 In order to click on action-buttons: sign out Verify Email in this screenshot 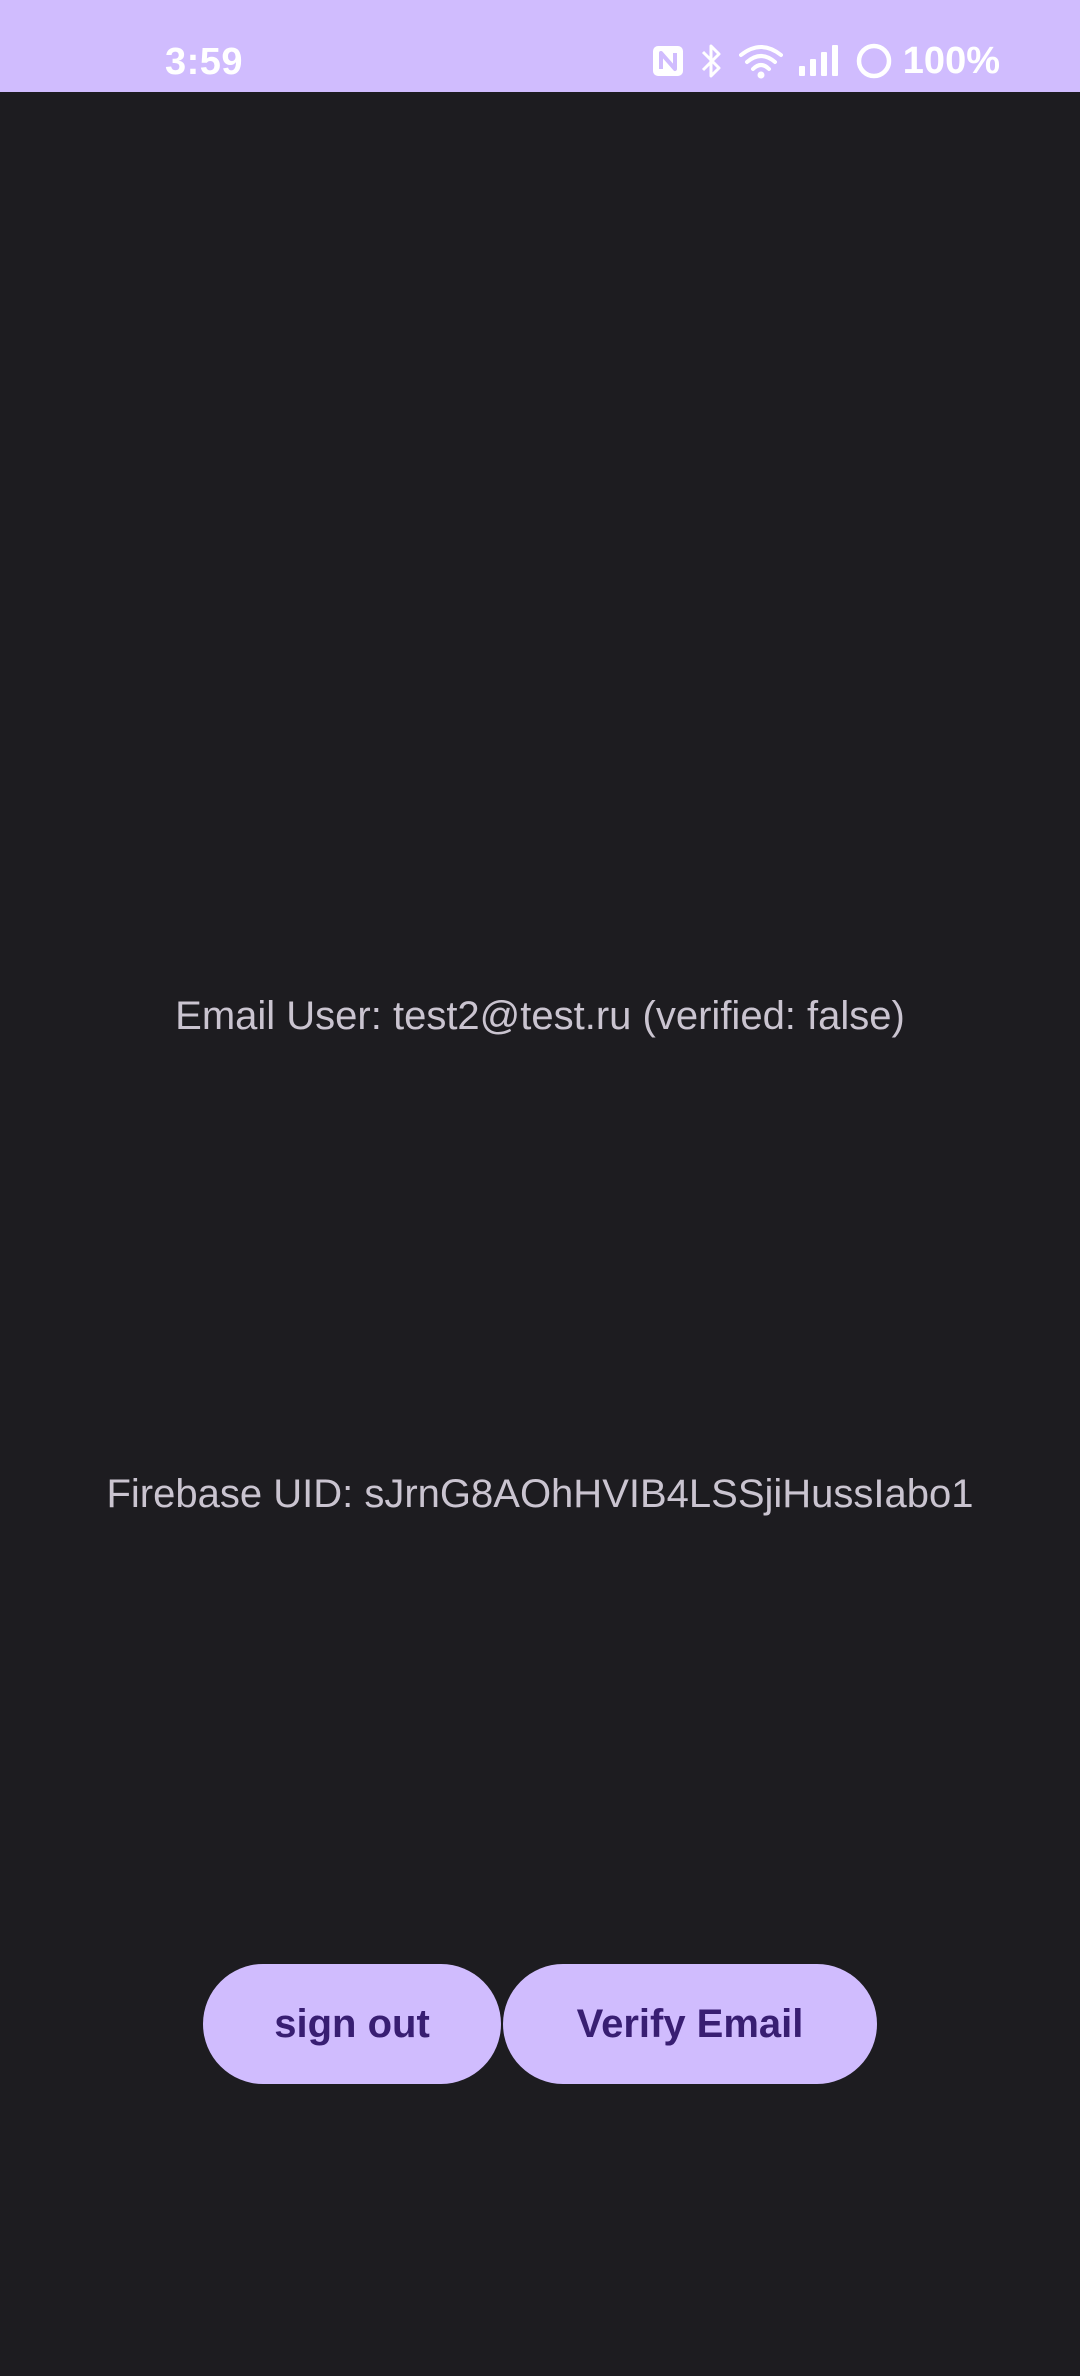, I will do `click(540, 2024)`.